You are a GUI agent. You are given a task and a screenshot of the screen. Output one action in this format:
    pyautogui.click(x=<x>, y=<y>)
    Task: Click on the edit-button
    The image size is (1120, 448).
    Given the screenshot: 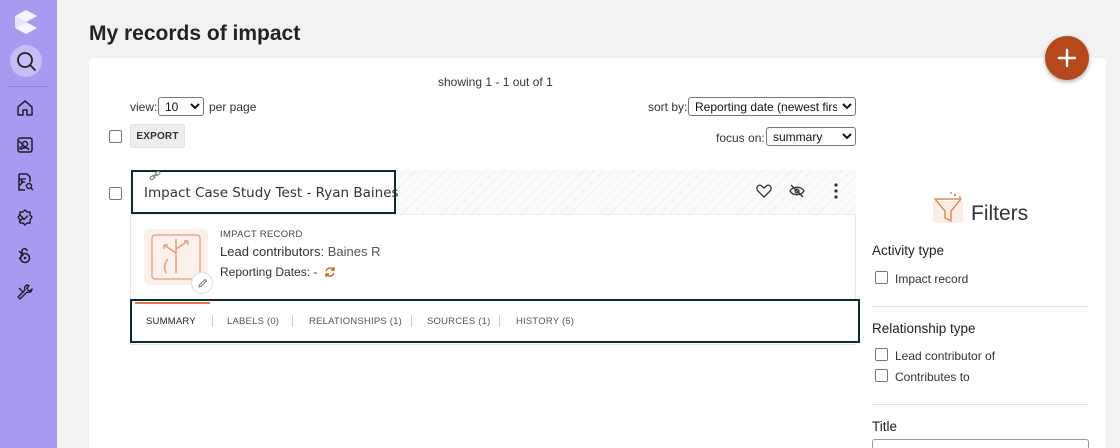 What is the action you would take?
    pyautogui.click(x=202, y=283)
    